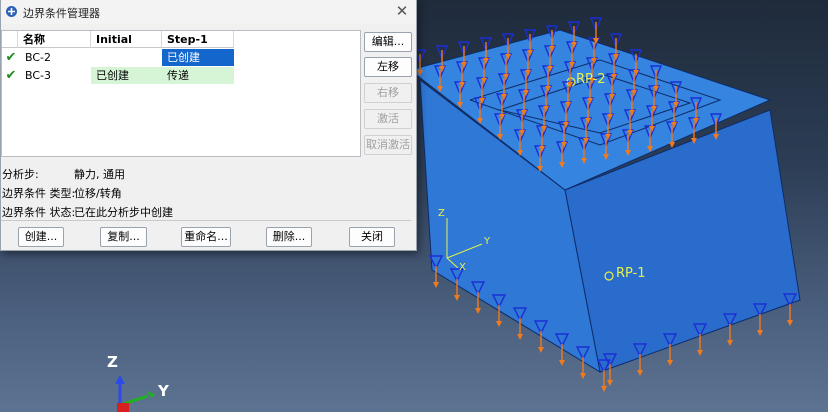 This screenshot has height=412, width=828. What do you see at coordinates (462, 267) in the screenshot?
I see `local-axis-x: X` at bounding box center [462, 267].